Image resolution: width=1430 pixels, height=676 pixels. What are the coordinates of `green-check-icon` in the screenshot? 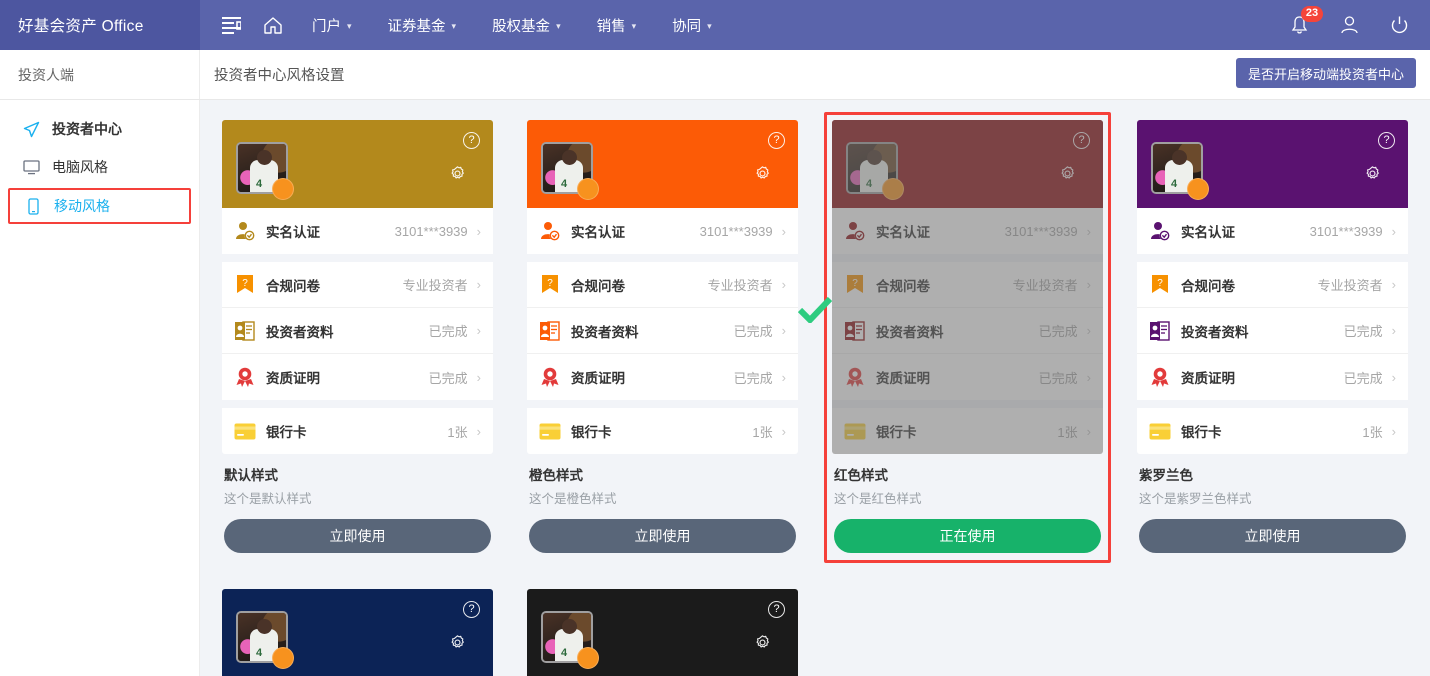 It's located at (815, 311).